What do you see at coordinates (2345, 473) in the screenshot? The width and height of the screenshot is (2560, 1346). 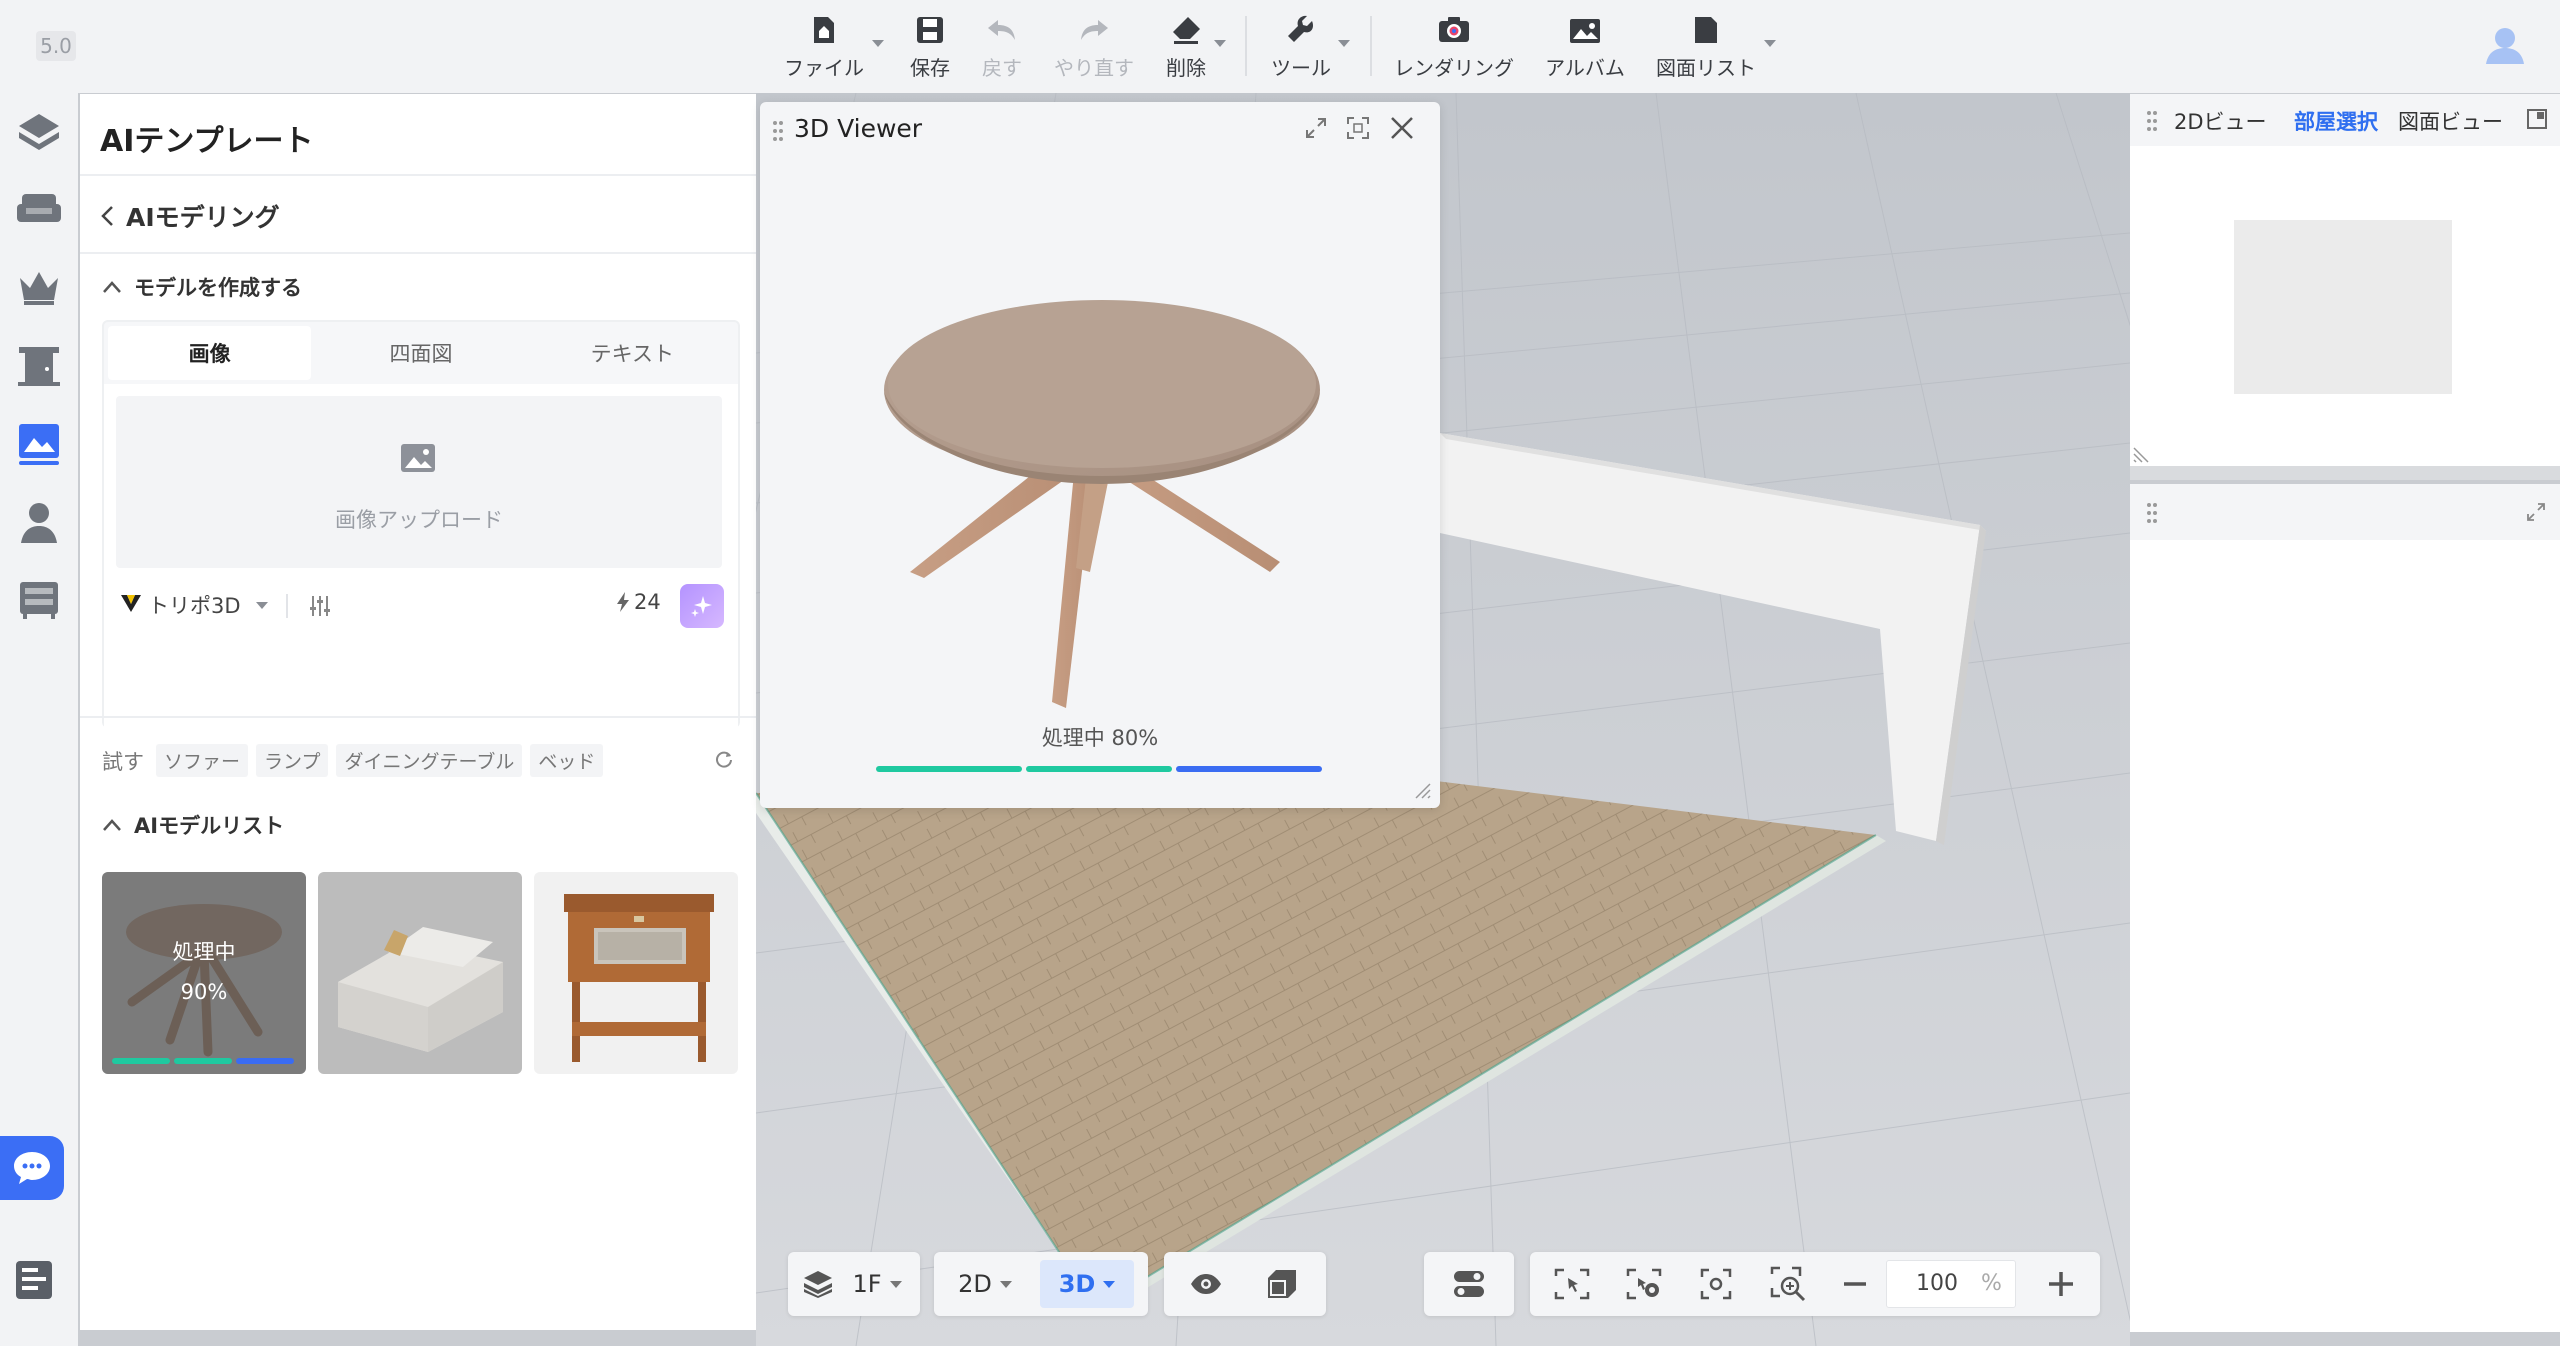 I see `panel-splitter` at bounding box center [2345, 473].